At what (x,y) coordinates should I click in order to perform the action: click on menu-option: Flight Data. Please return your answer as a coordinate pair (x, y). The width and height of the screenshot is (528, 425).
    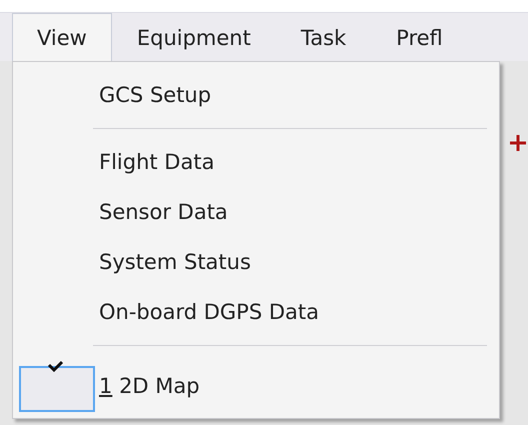
    Looking at the image, I should click on (156, 162).